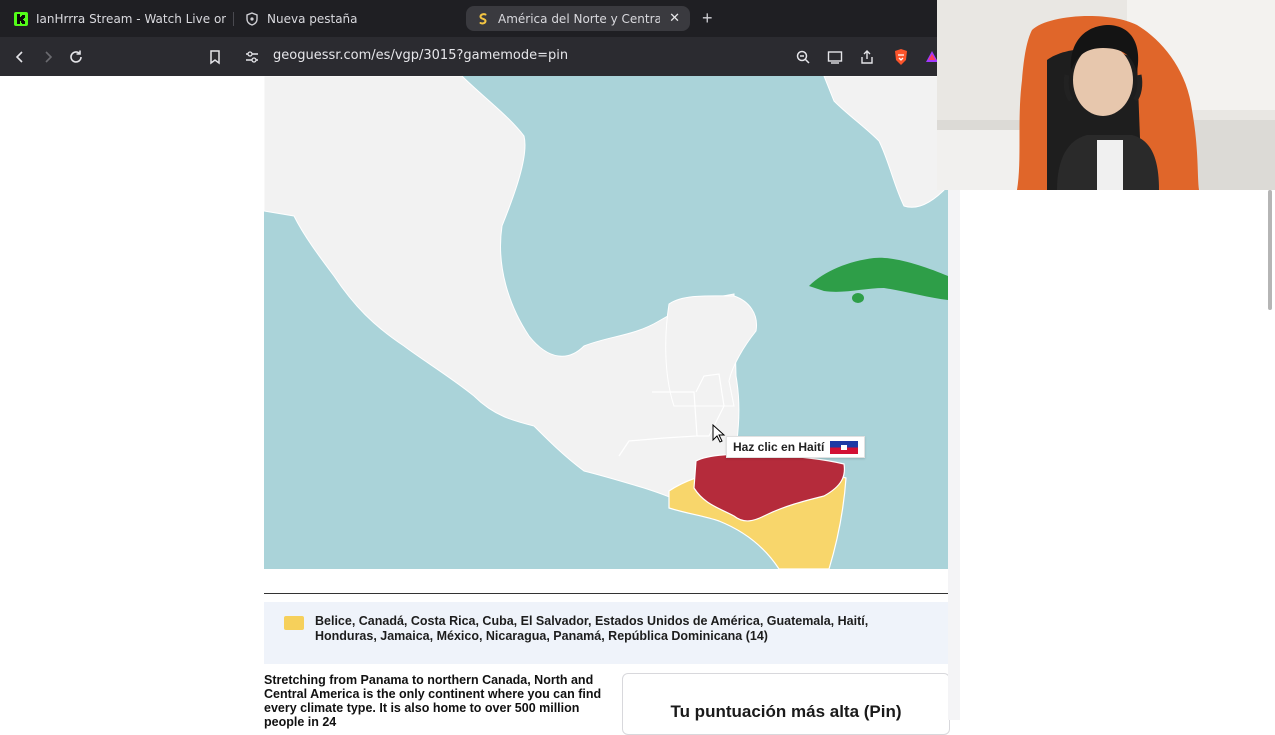 This screenshot has width=1275, height=735. What do you see at coordinates (76, 57) in the screenshot?
I see `reload-icon` at bounding box center [76, 57].